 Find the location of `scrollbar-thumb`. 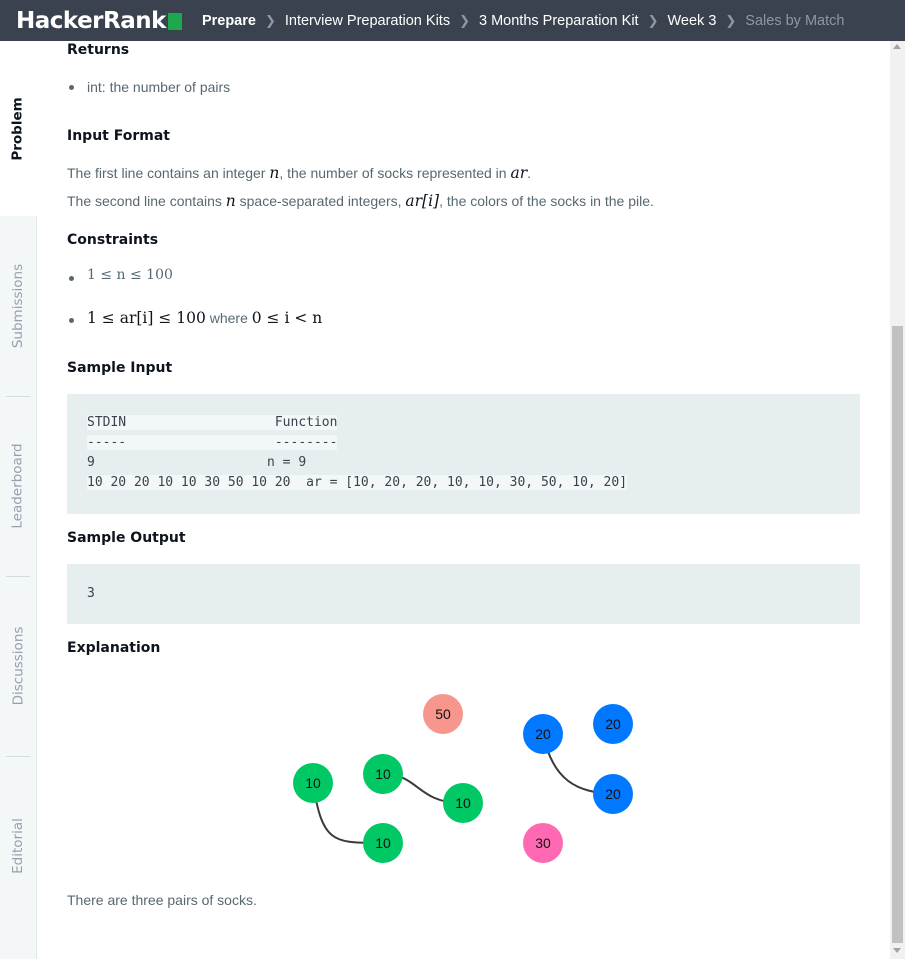

scrollbar-thumb is located at coordinates (897, 634).